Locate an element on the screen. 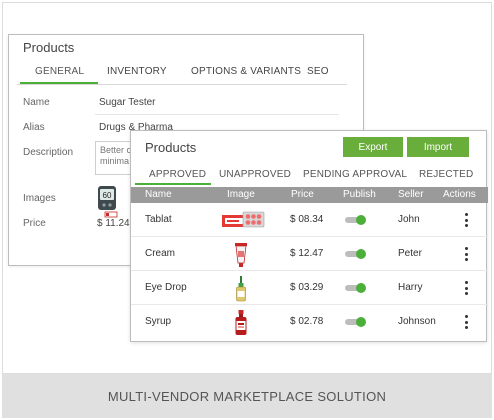 Image resolution: width=494 pixels, height=420 pixels. product-name: Syrup is located at coordinates (158, 321).